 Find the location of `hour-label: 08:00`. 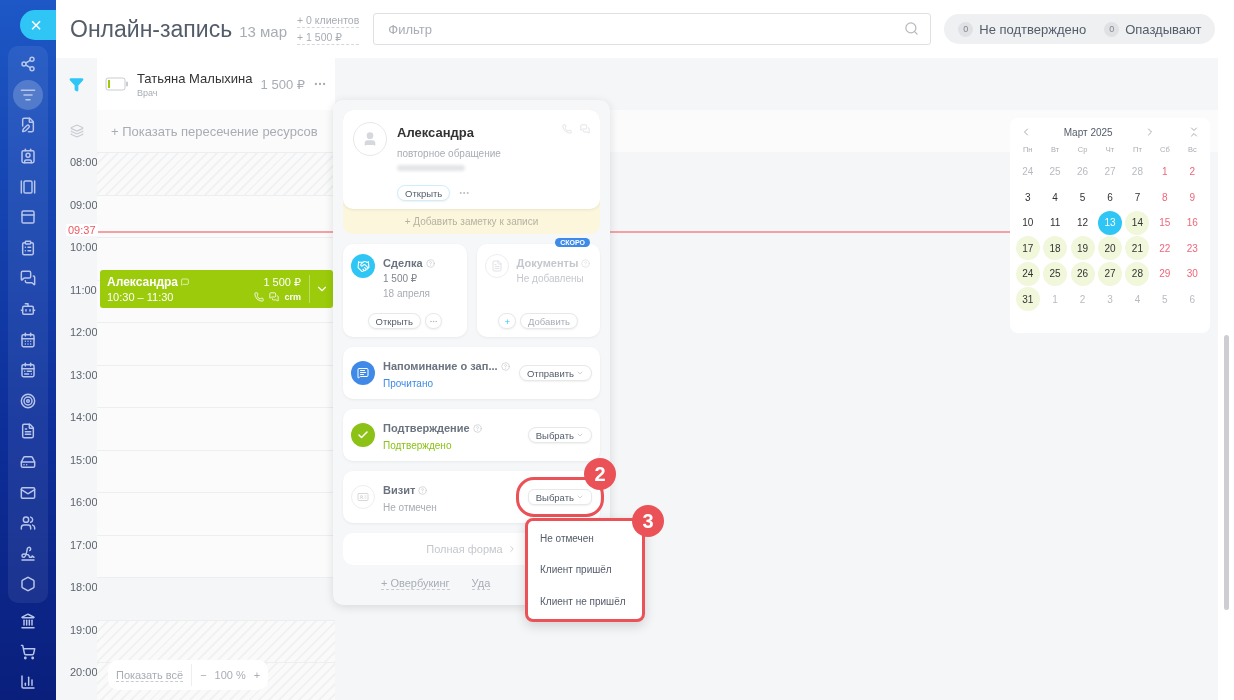

hour-label: 08:00 is located at coordinates (83, 162).